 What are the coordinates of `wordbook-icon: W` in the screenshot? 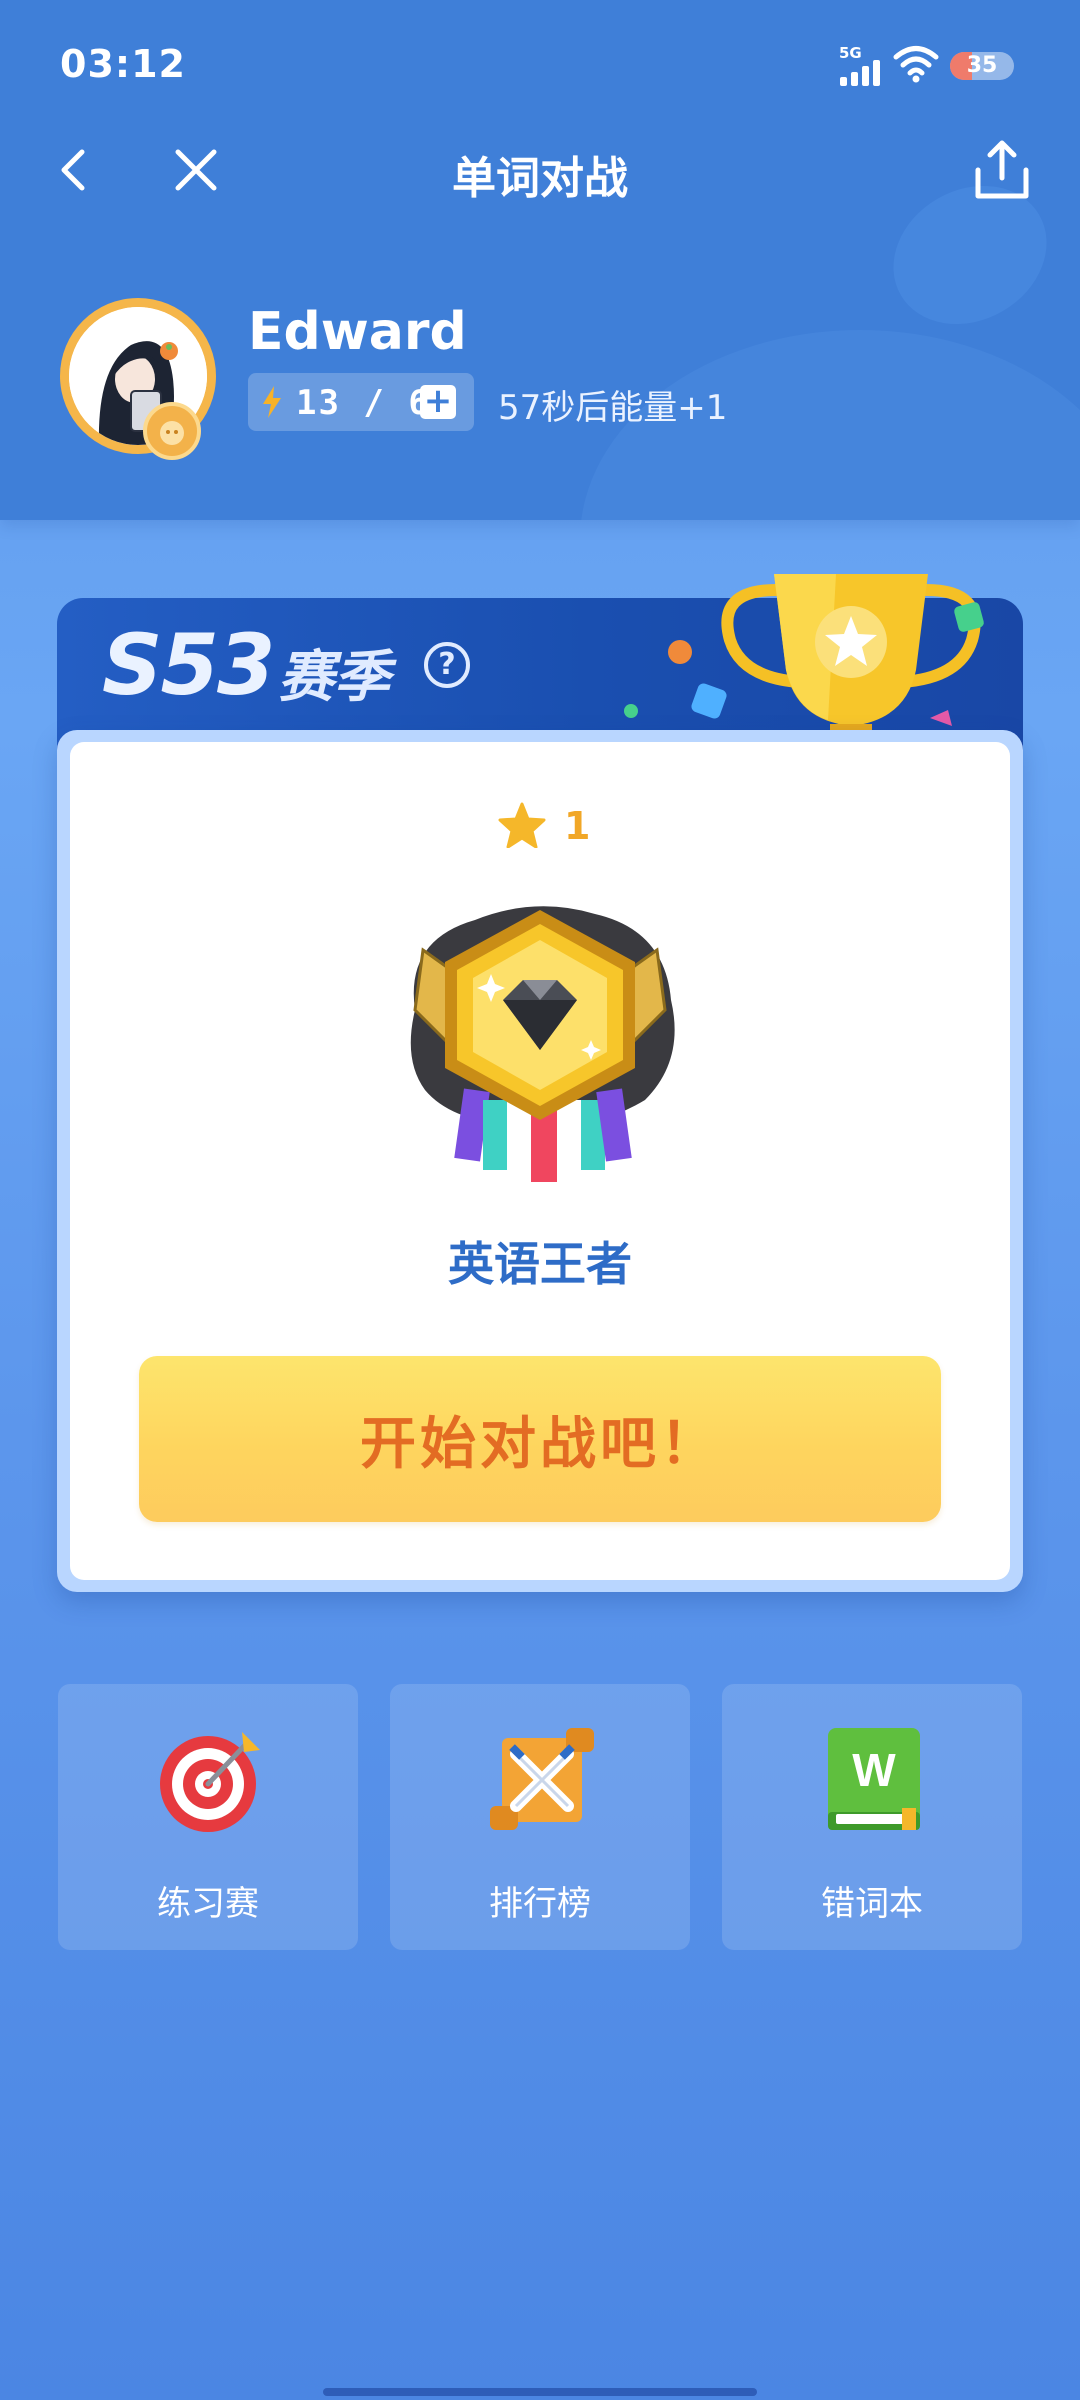 It's located at (874, 1779).